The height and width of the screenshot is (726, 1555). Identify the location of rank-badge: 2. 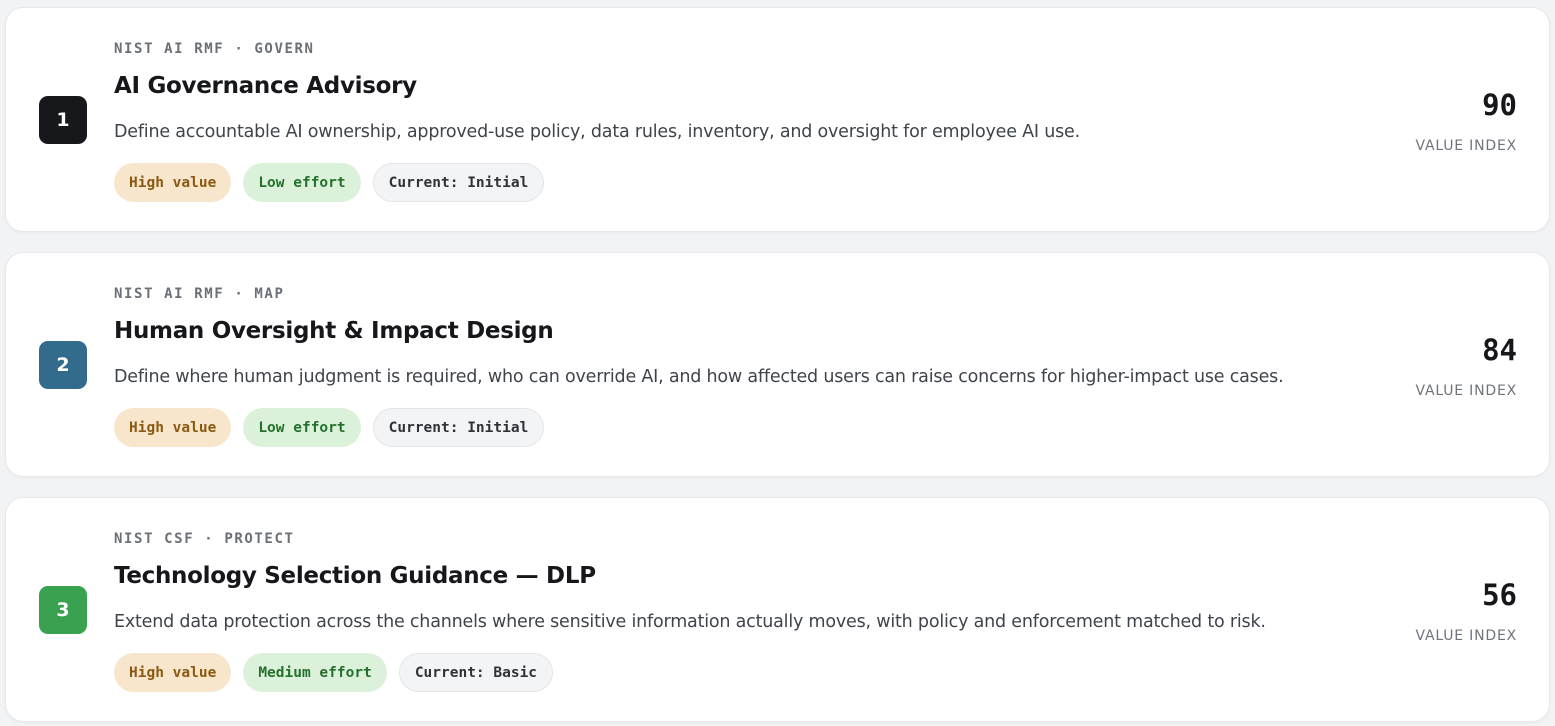
(63, 365).